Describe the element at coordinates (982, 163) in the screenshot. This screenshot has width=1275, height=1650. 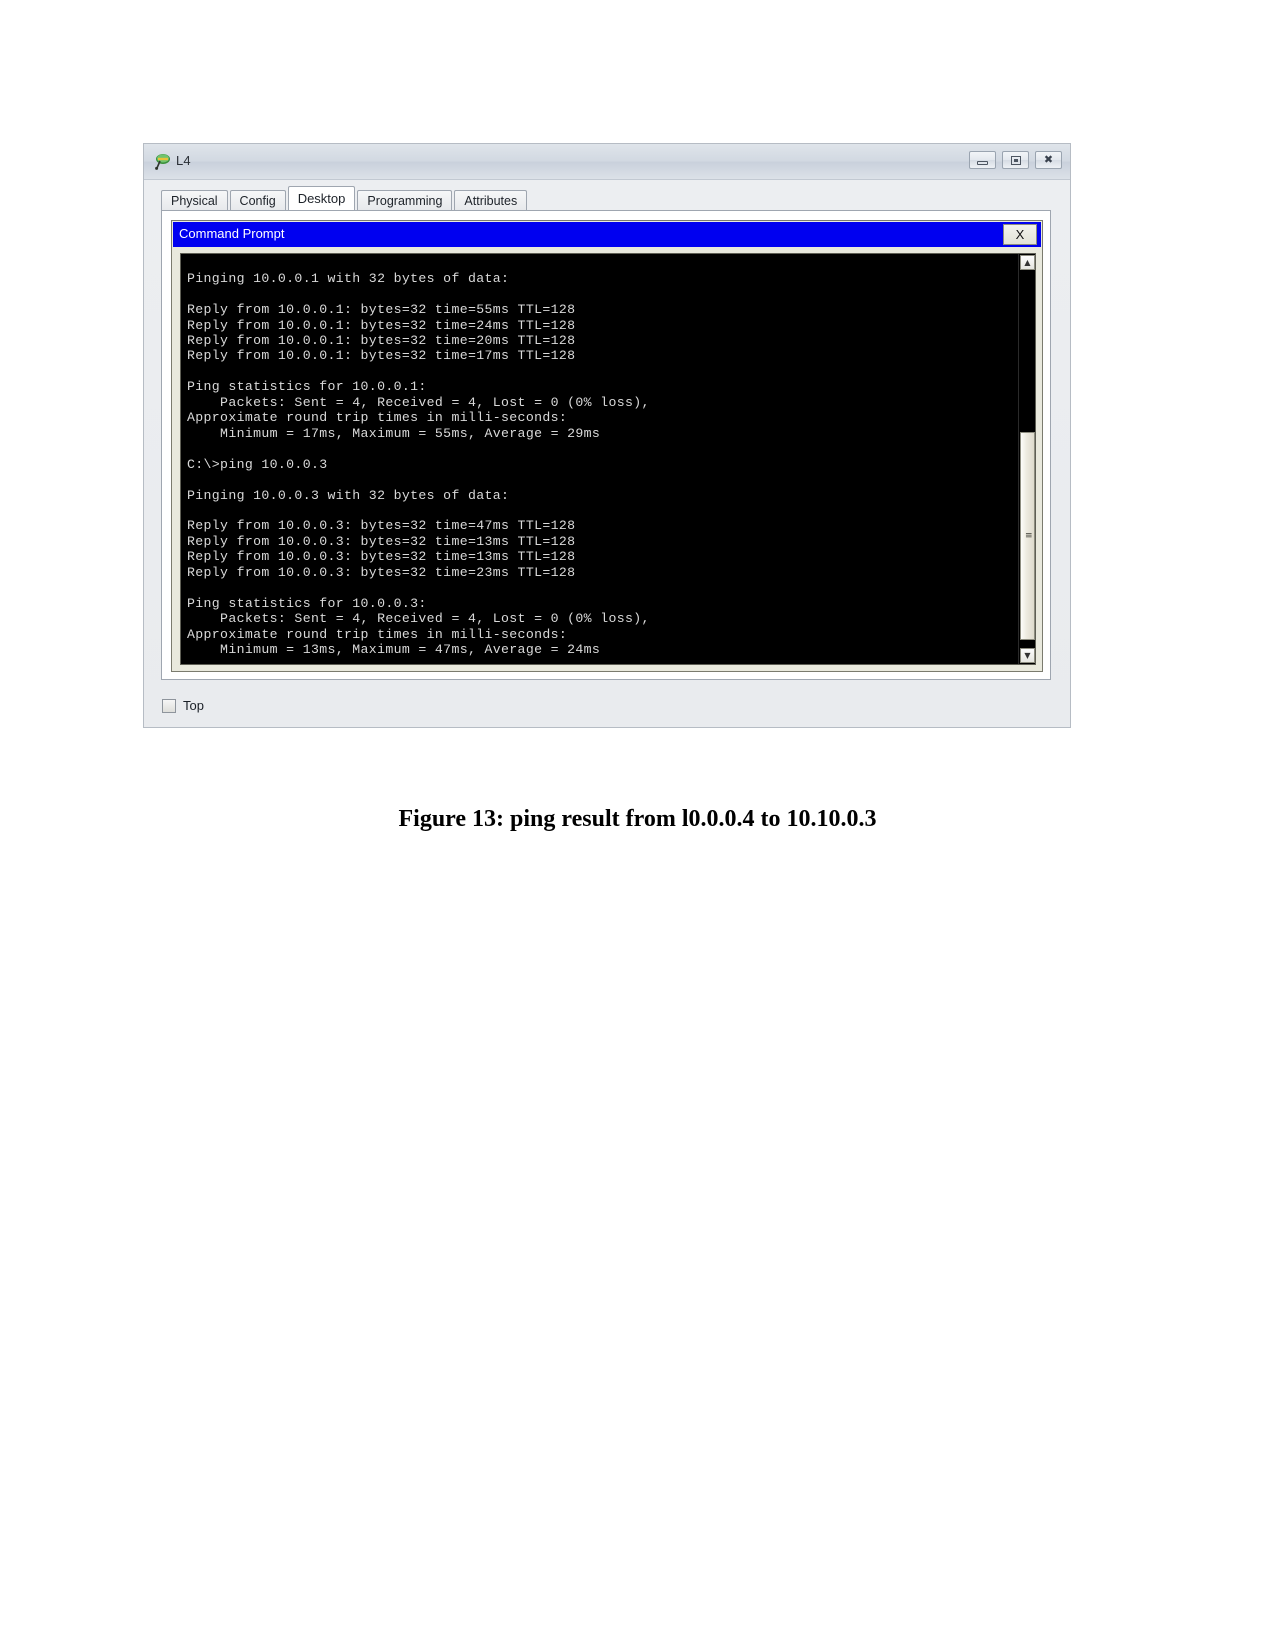
I see `minimize-icon` at that location.